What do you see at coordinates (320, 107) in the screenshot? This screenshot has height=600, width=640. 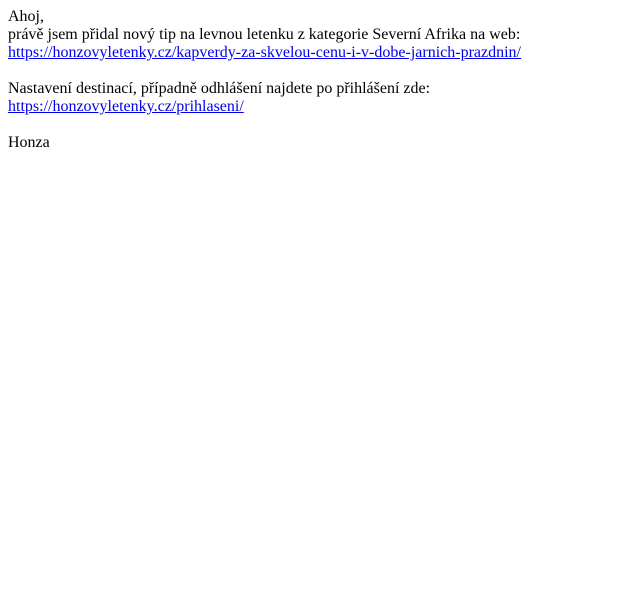 I see `login-link: https://honzovyletenky.cz/prihlaseni/` at bounding box center [320, 107].